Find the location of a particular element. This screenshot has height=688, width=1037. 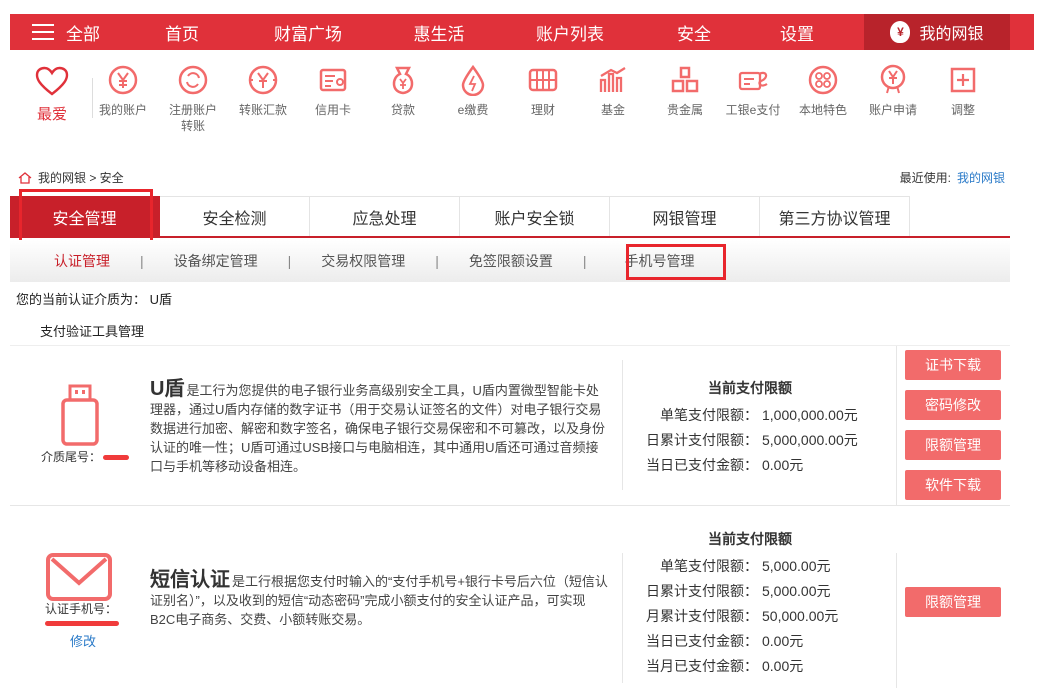

quick-menu-label: 我的账户 is located at coordinates (122, 110).